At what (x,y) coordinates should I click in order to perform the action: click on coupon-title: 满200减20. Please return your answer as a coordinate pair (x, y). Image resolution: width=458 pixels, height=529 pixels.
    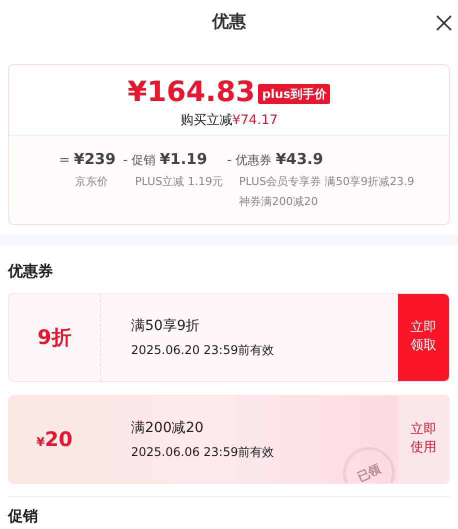
    Looking at the image, I should click on (168, 428).